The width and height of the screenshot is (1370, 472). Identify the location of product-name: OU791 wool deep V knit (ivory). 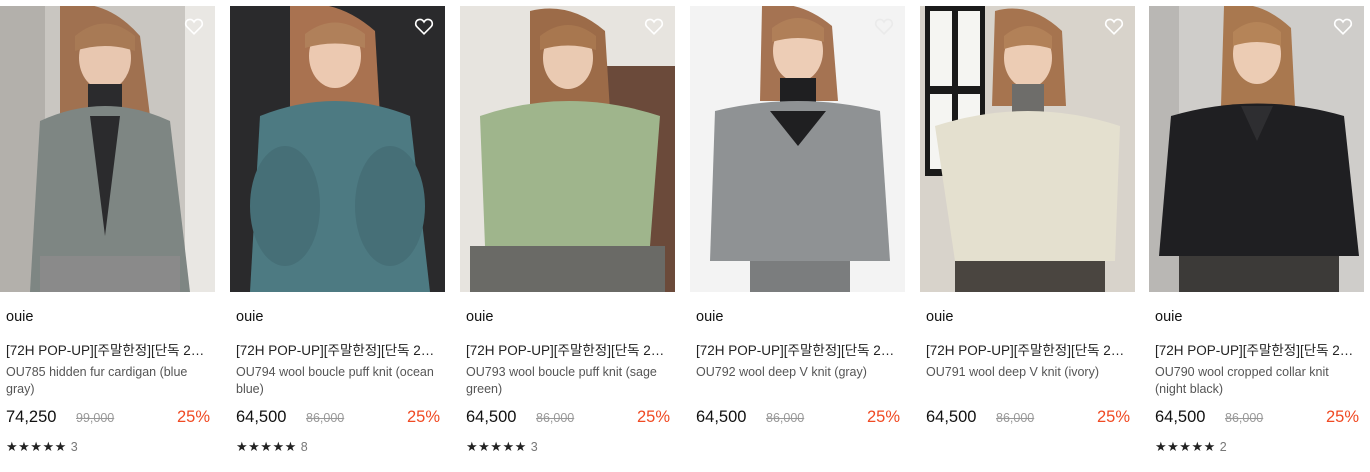
(1028, 372).